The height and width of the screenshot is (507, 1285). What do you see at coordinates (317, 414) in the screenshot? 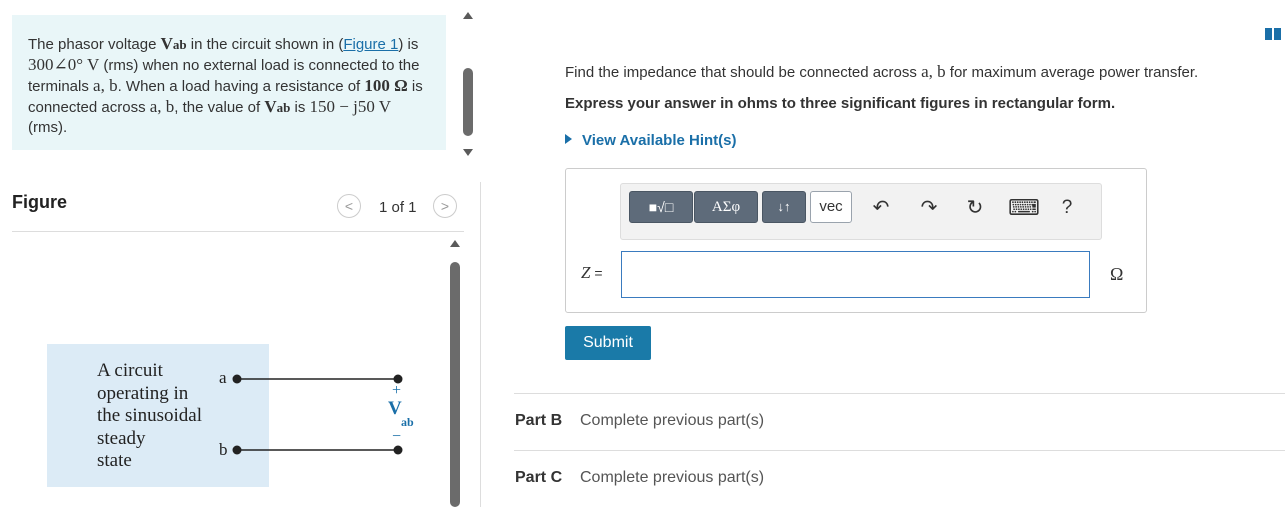
I see `circuit-wires` at bounding box center [317, 414].